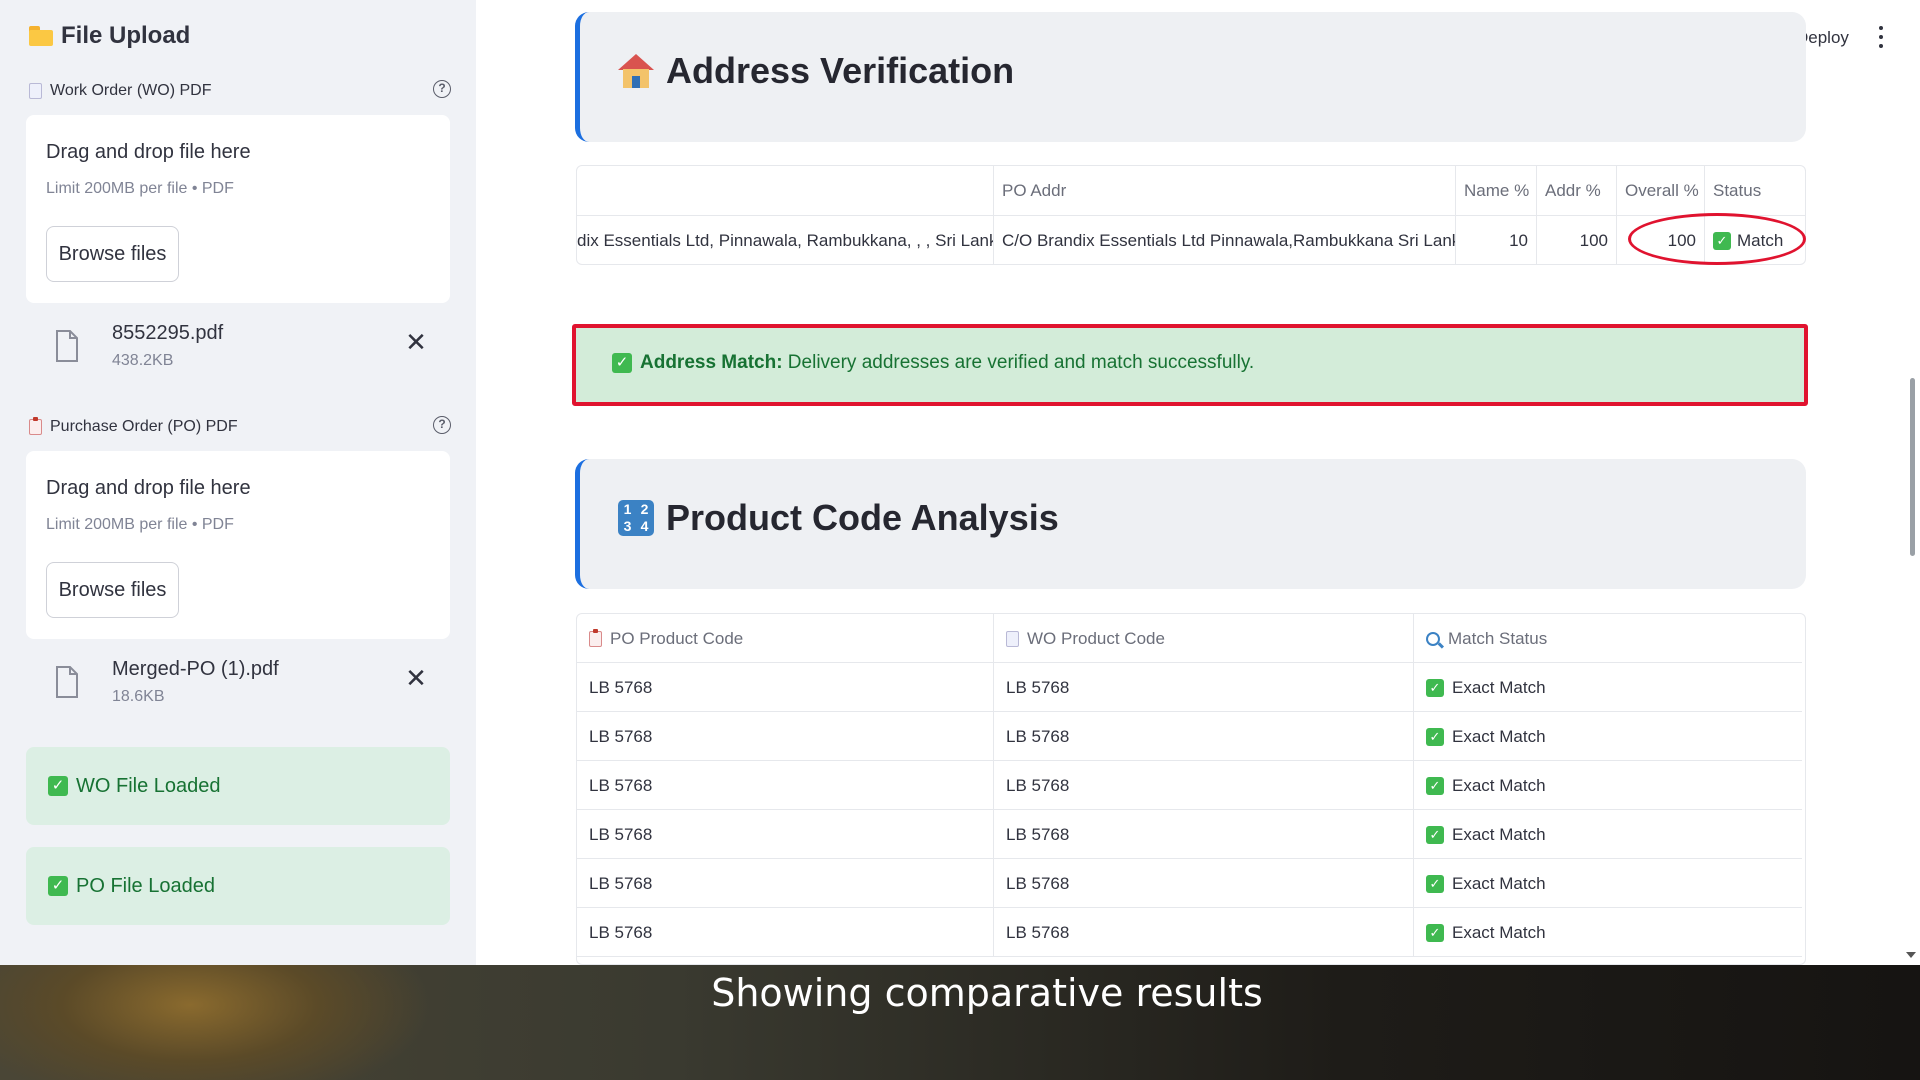 This screenshot has width=1920, height=1080. Describe the element at coordinates (711, 362) in the screenshot. I see `alert-bold-text: Address Match:` at that location.